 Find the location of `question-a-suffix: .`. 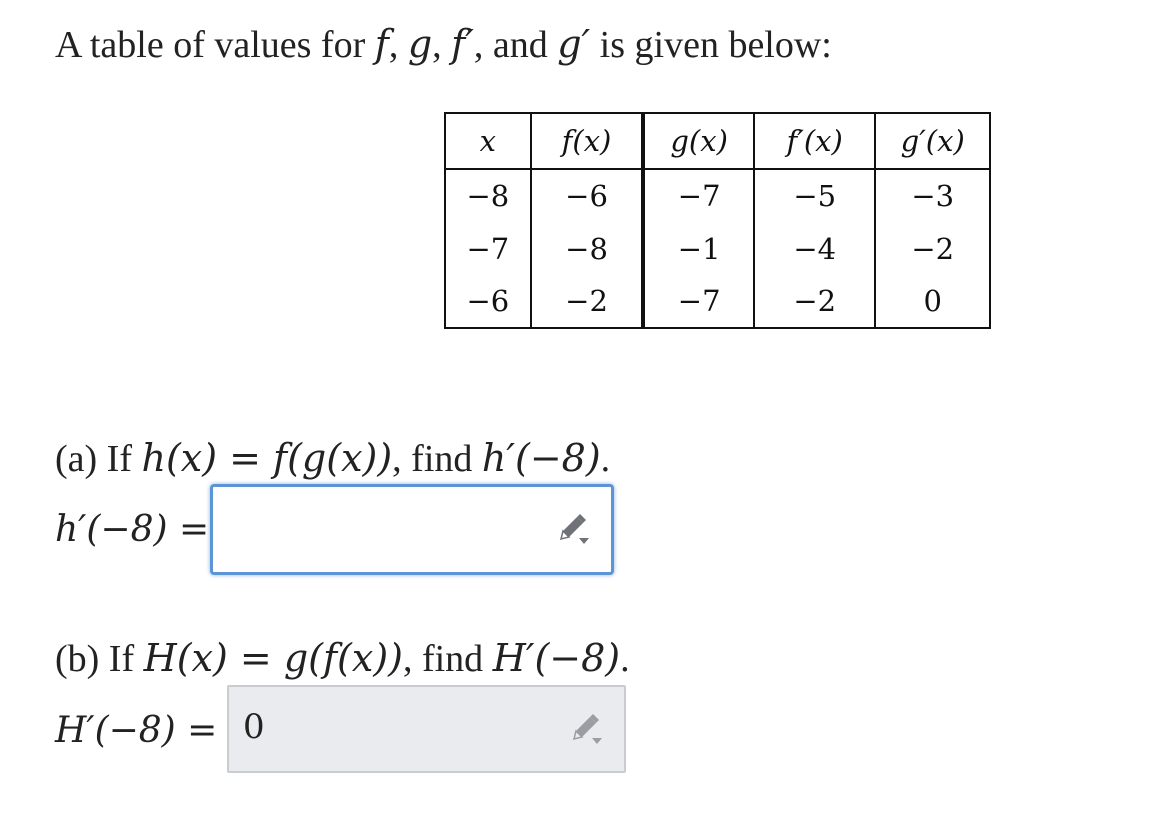

question-a-suffix: . is located at coordinates (605, 459).